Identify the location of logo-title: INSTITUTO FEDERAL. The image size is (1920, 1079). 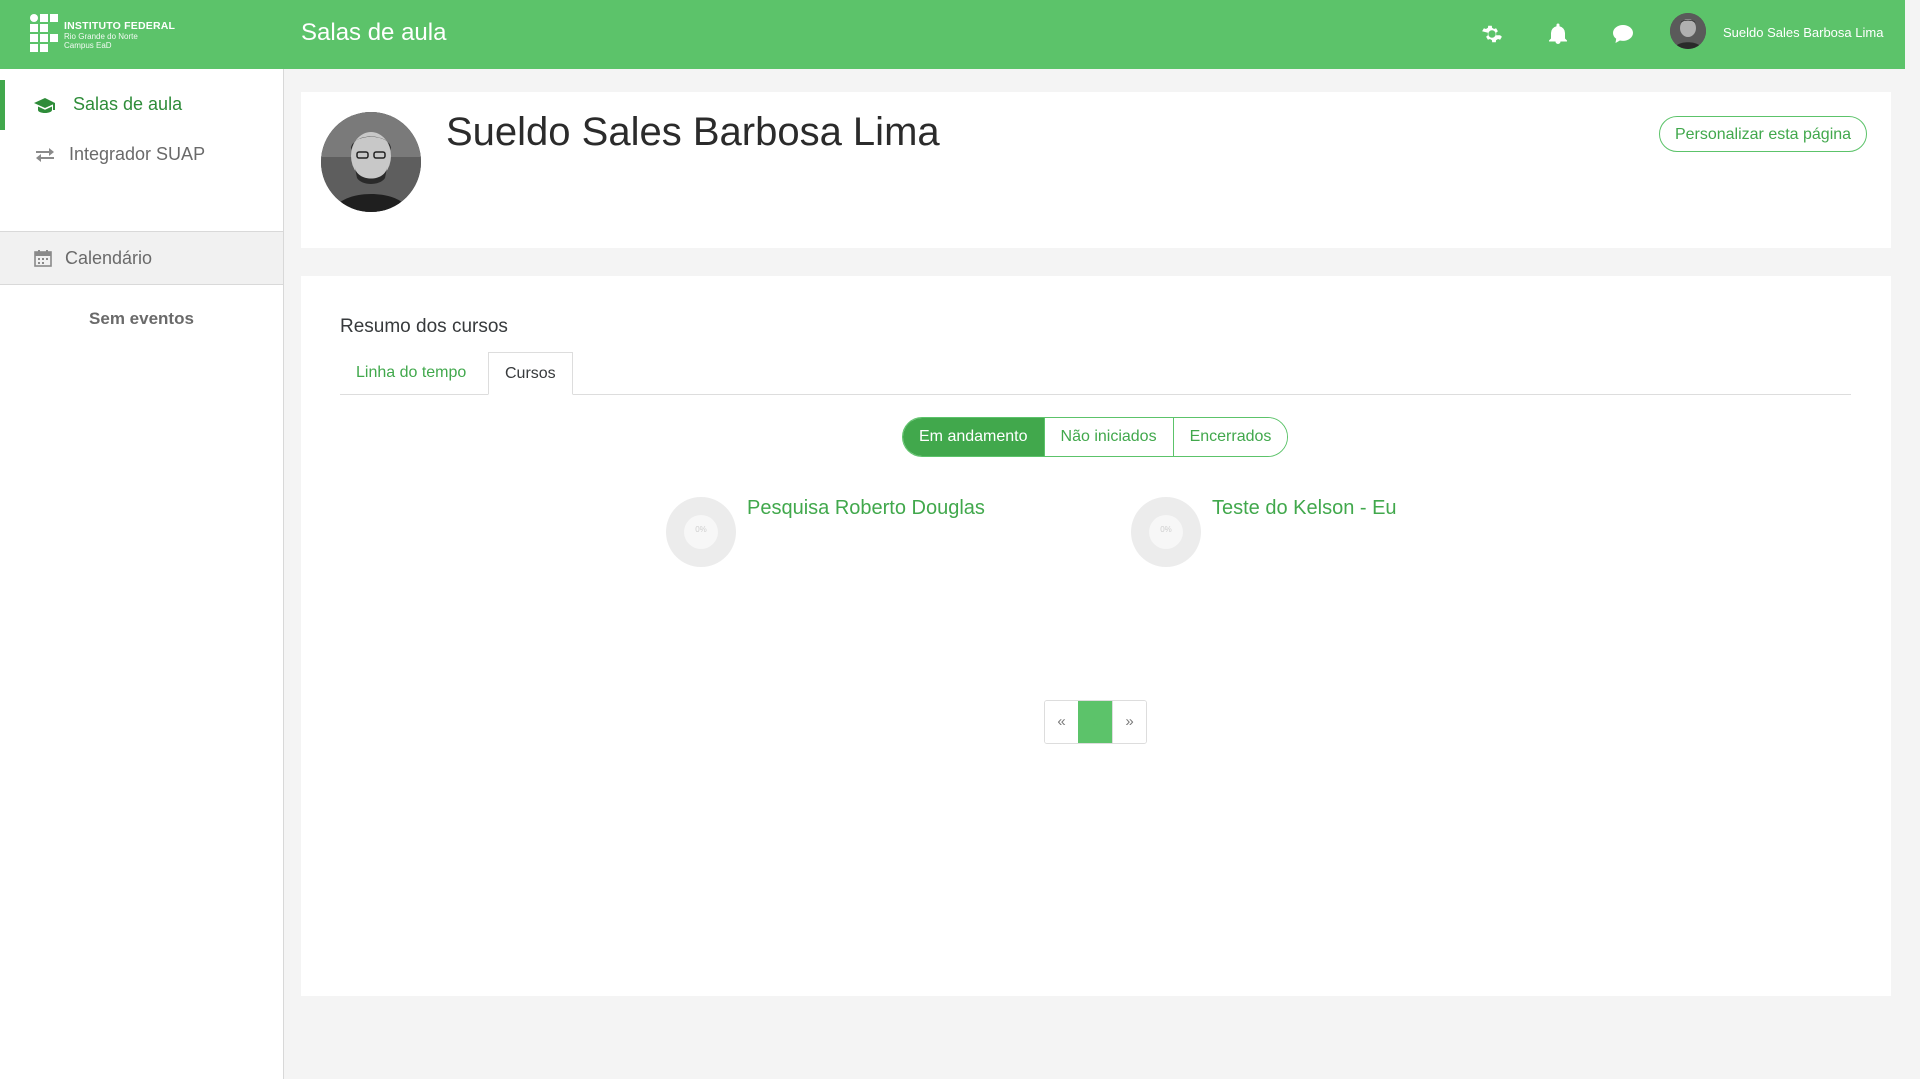
(120, 26).